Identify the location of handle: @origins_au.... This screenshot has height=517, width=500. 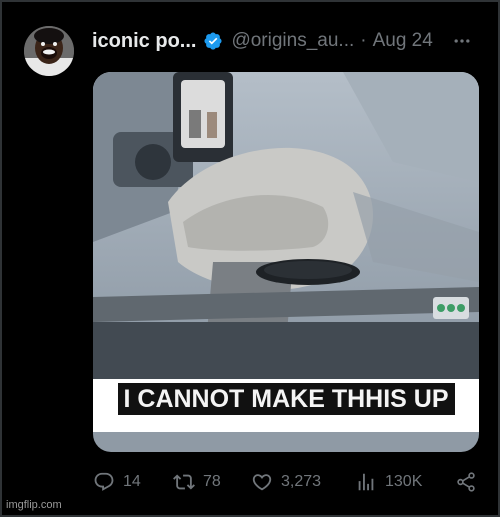
(292, 41).